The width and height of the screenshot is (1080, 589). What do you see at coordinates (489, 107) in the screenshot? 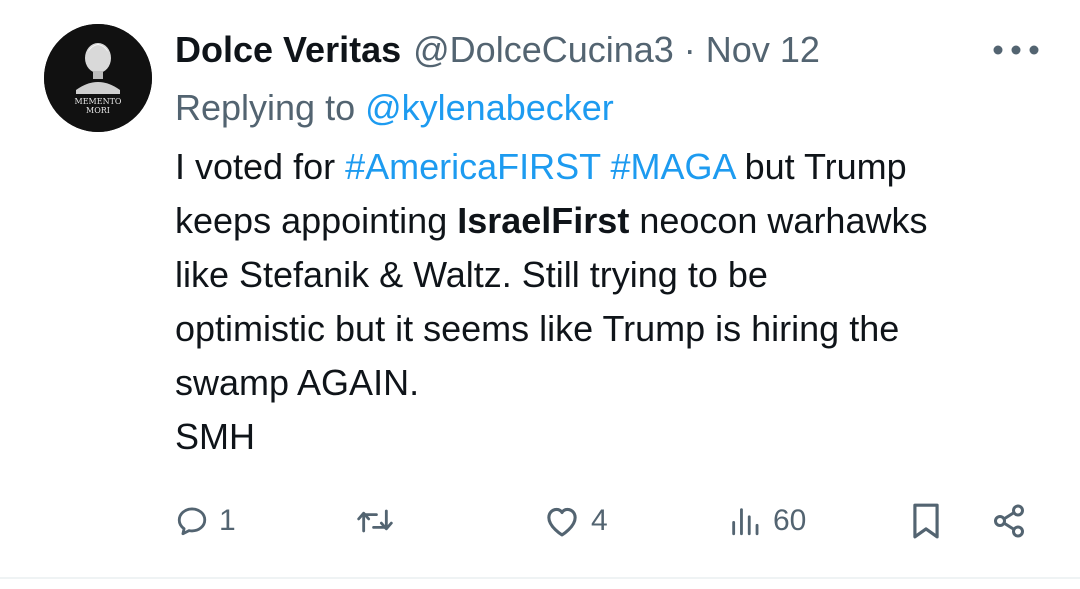
I see `replying-to-handle: @kylenabecker` at bounding box center [489, 107].